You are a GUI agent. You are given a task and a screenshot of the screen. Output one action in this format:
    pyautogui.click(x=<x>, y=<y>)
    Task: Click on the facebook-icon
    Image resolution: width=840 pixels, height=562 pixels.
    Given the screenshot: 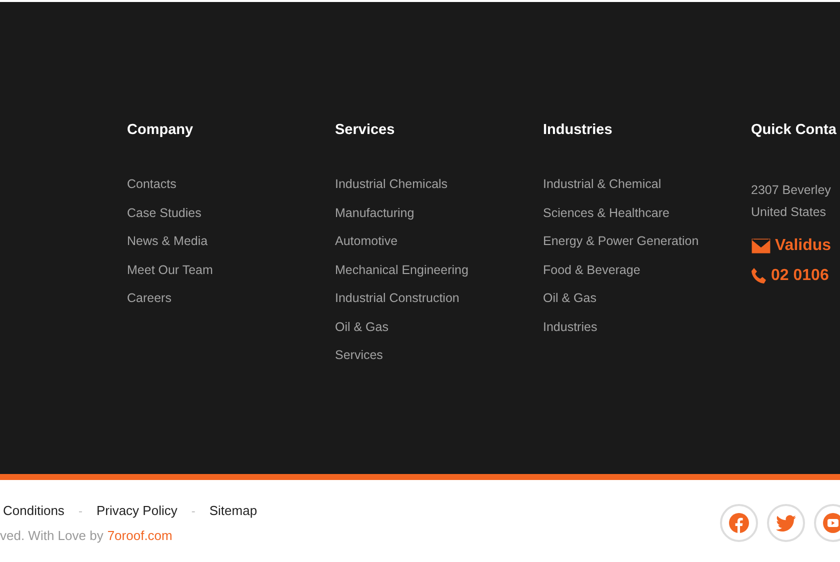 What is the action you would take?
    pyautogui.click(x=739, y=523)
    